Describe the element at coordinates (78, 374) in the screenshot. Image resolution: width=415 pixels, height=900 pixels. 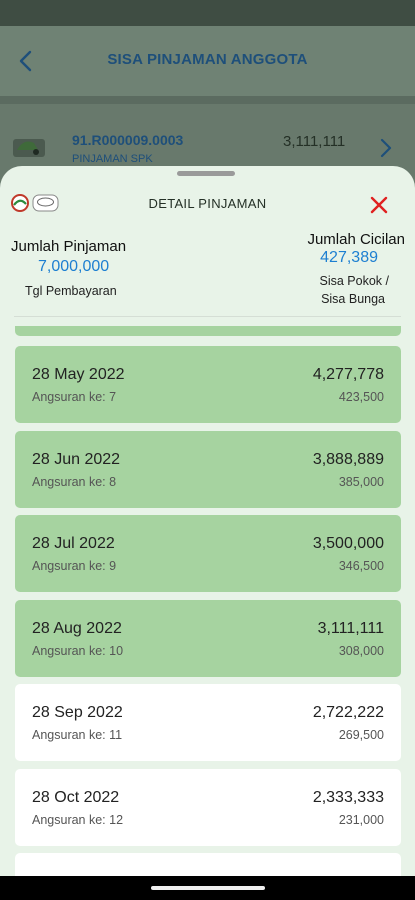
I see `installment-date: 28 May 2022` at that location.